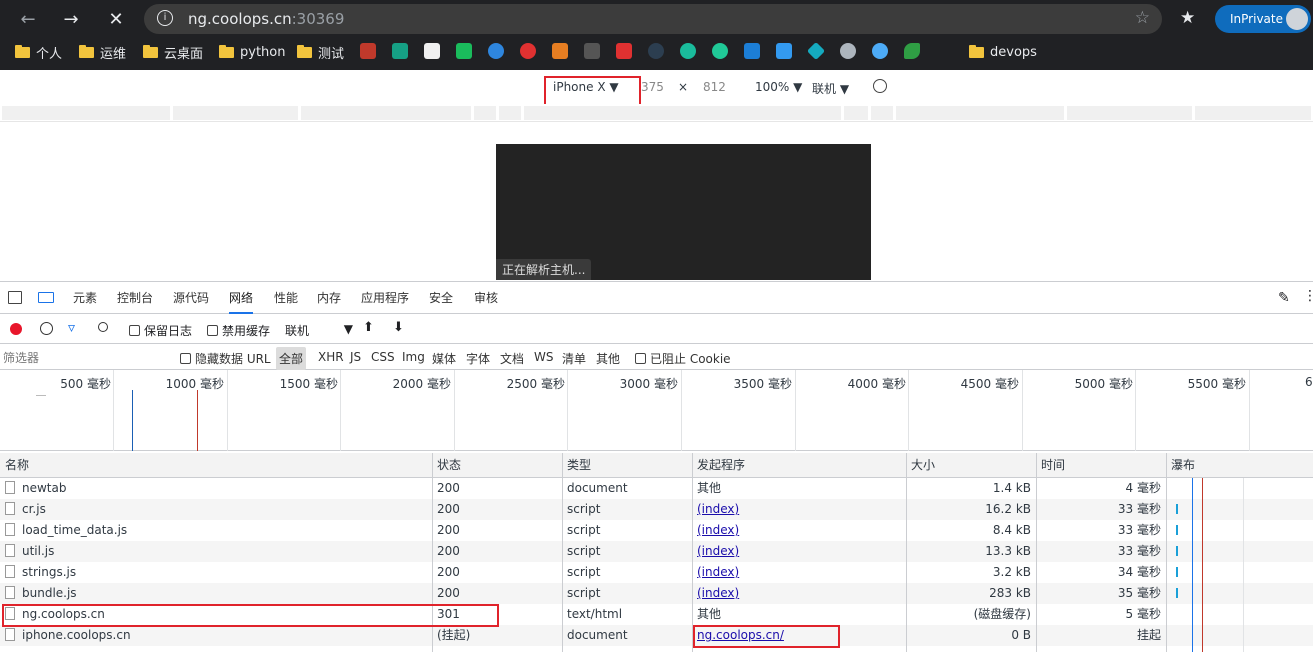 This screenshot has width=1313, height=652. What do you see at coordinates (656, 551) in the screenshot?
I see `table-row: util.js 200 script (index) 13.3 kB 33 毫秒` at bounding box center [656, 551].